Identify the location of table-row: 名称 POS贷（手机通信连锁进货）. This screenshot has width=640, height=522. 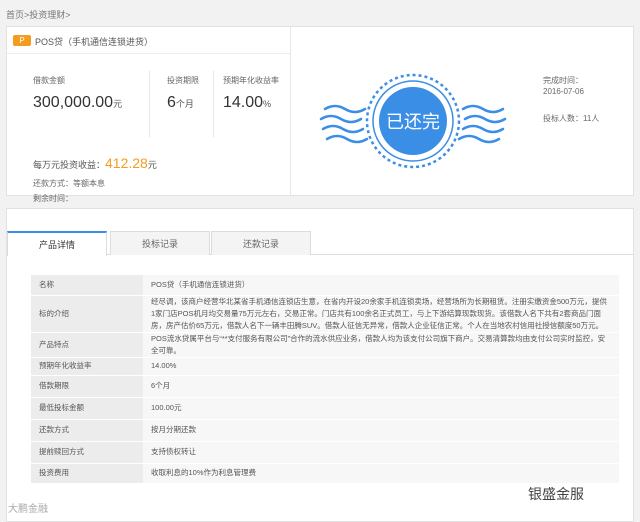
(325, 285).